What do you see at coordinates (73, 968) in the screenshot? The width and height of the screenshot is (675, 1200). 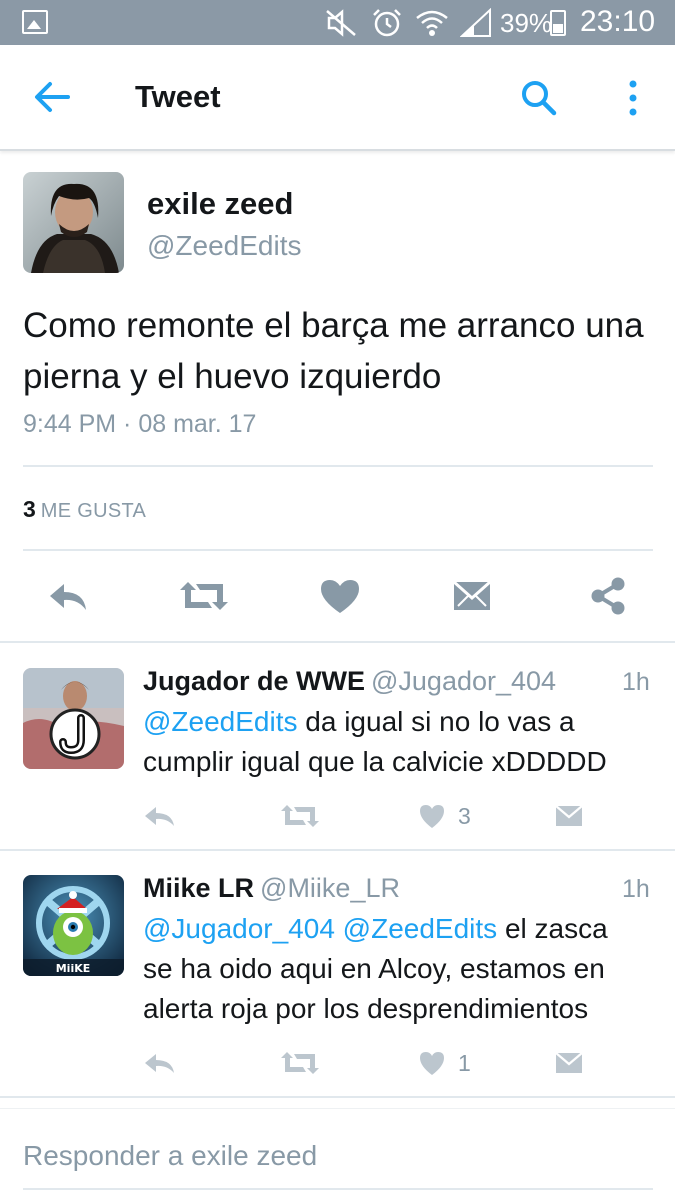 I see `avatar-label: MiiKE` at bounding box center [73, 968].